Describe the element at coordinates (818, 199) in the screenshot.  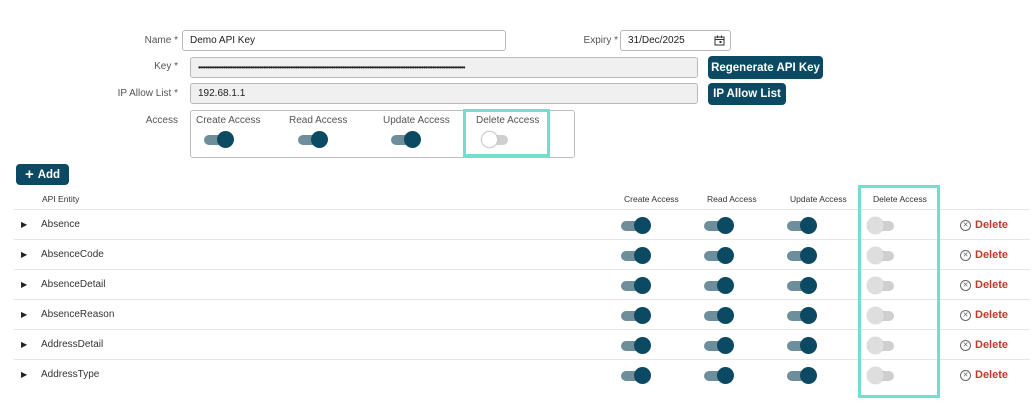
I see `header-update-access: Update Access` at that location.